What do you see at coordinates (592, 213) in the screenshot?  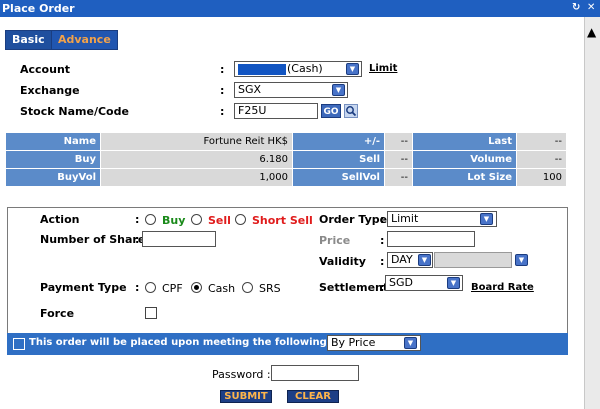 I see `vertical-scrollbar: ▲` at bounding box center [592, 213].